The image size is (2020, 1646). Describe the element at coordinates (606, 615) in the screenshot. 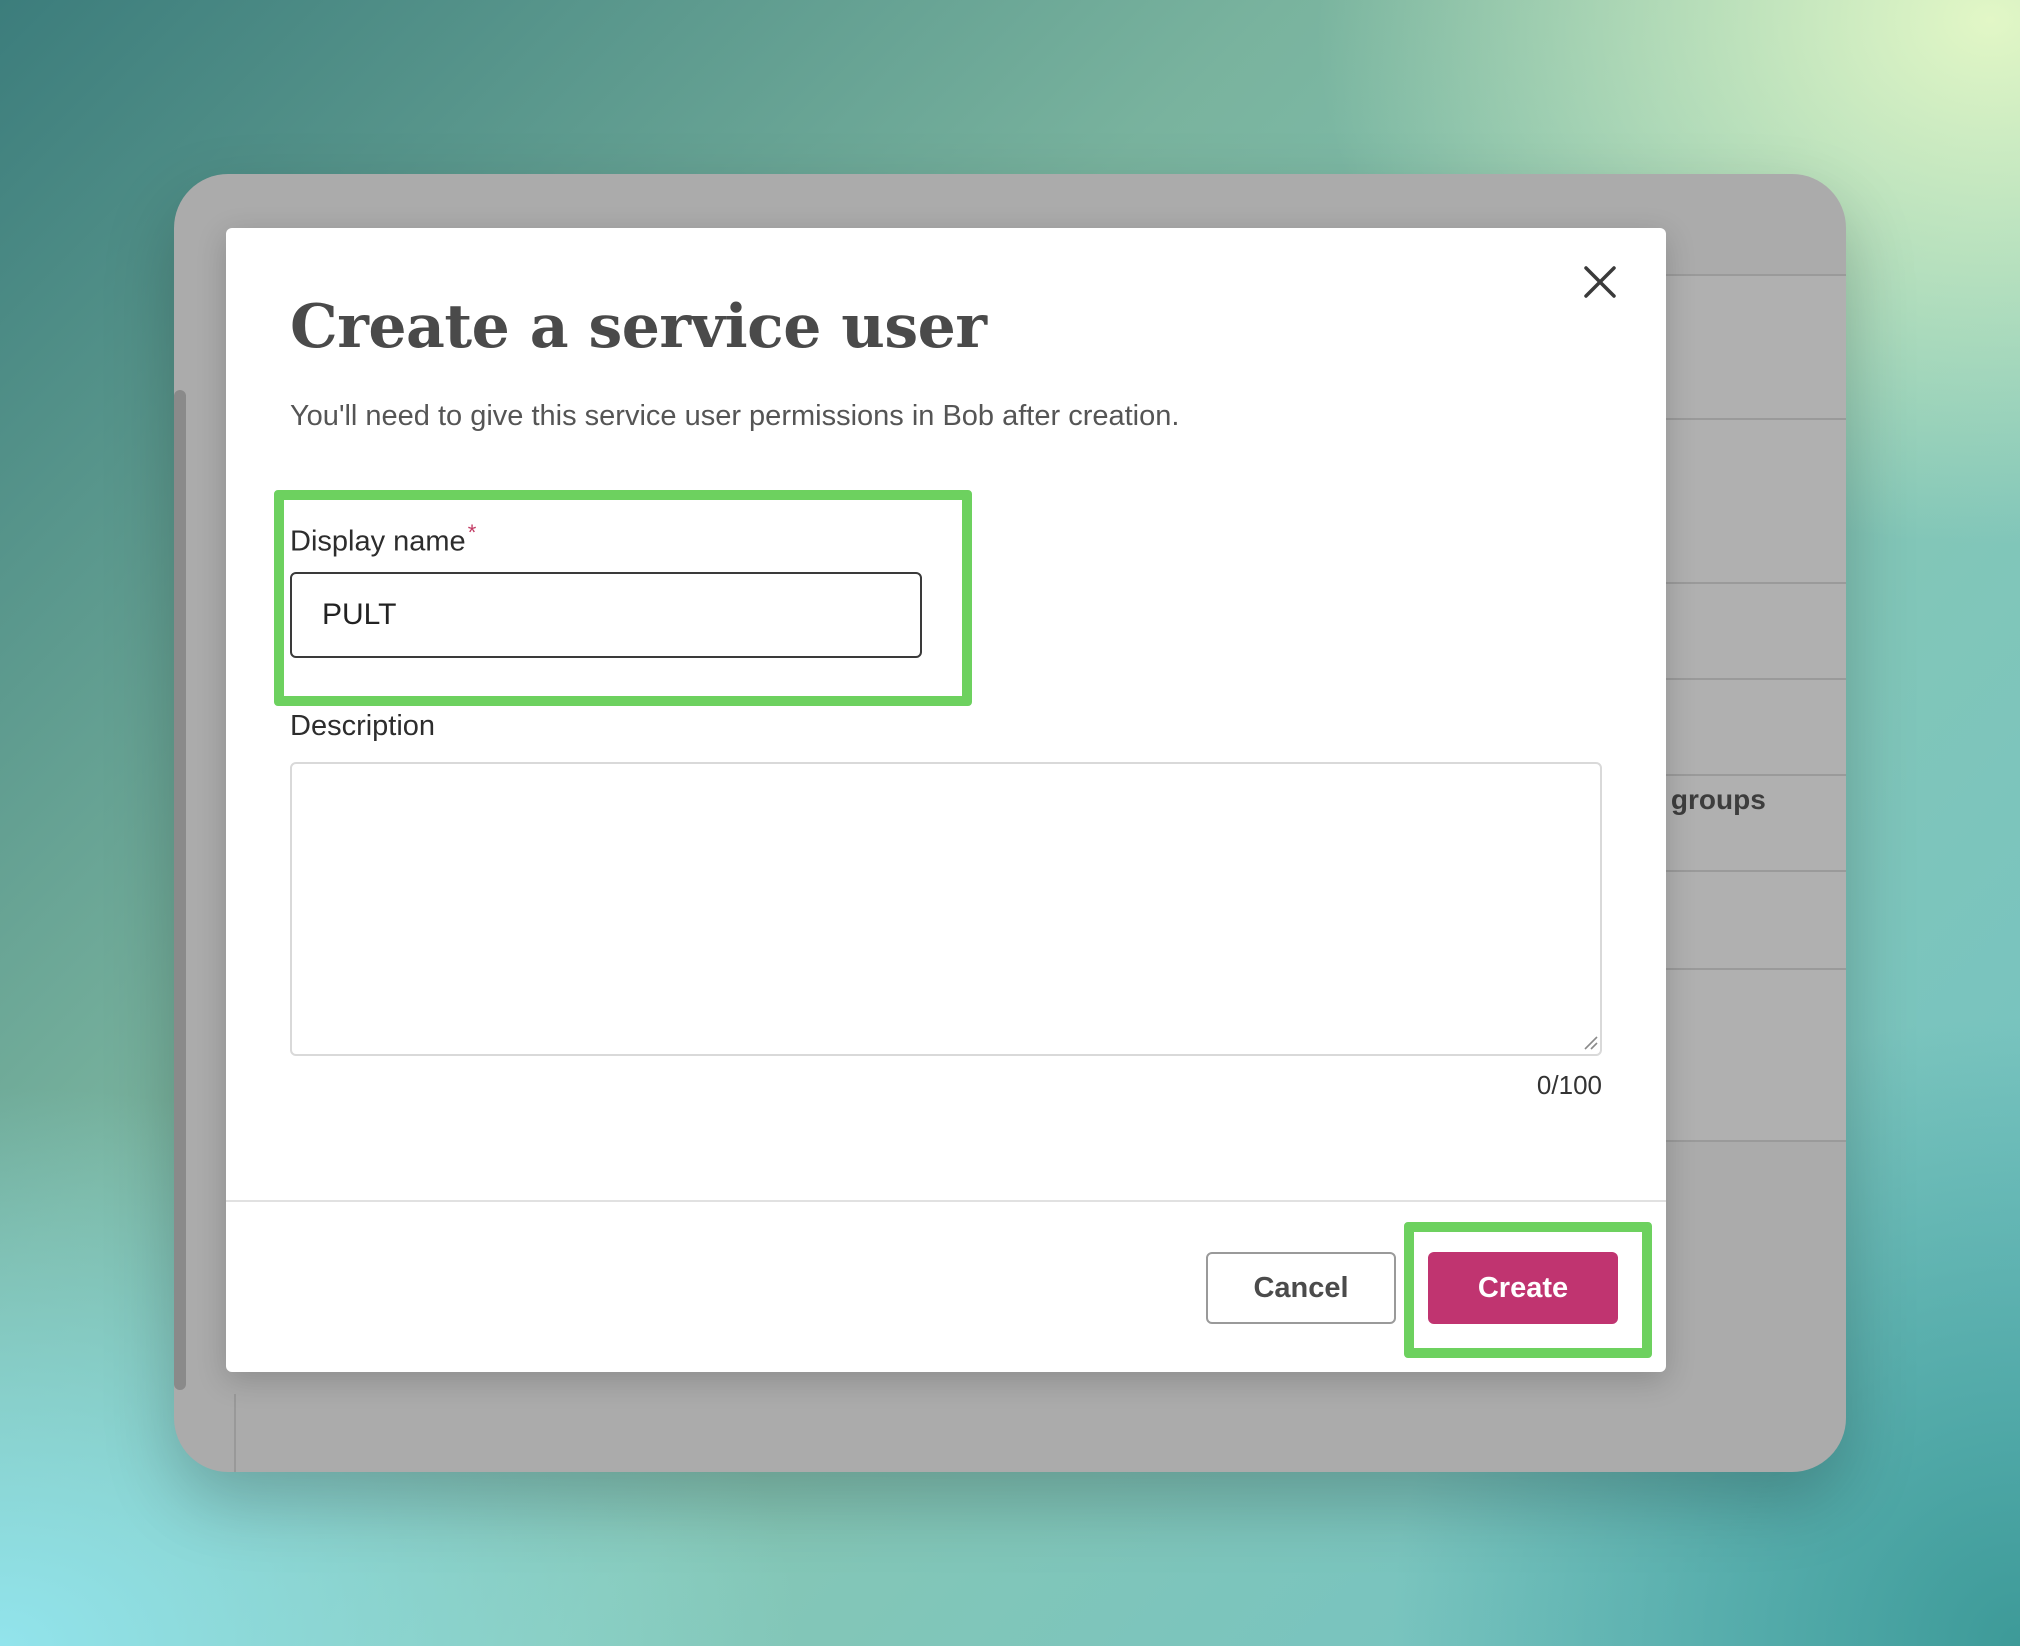

I see `display-name-input` at that location.